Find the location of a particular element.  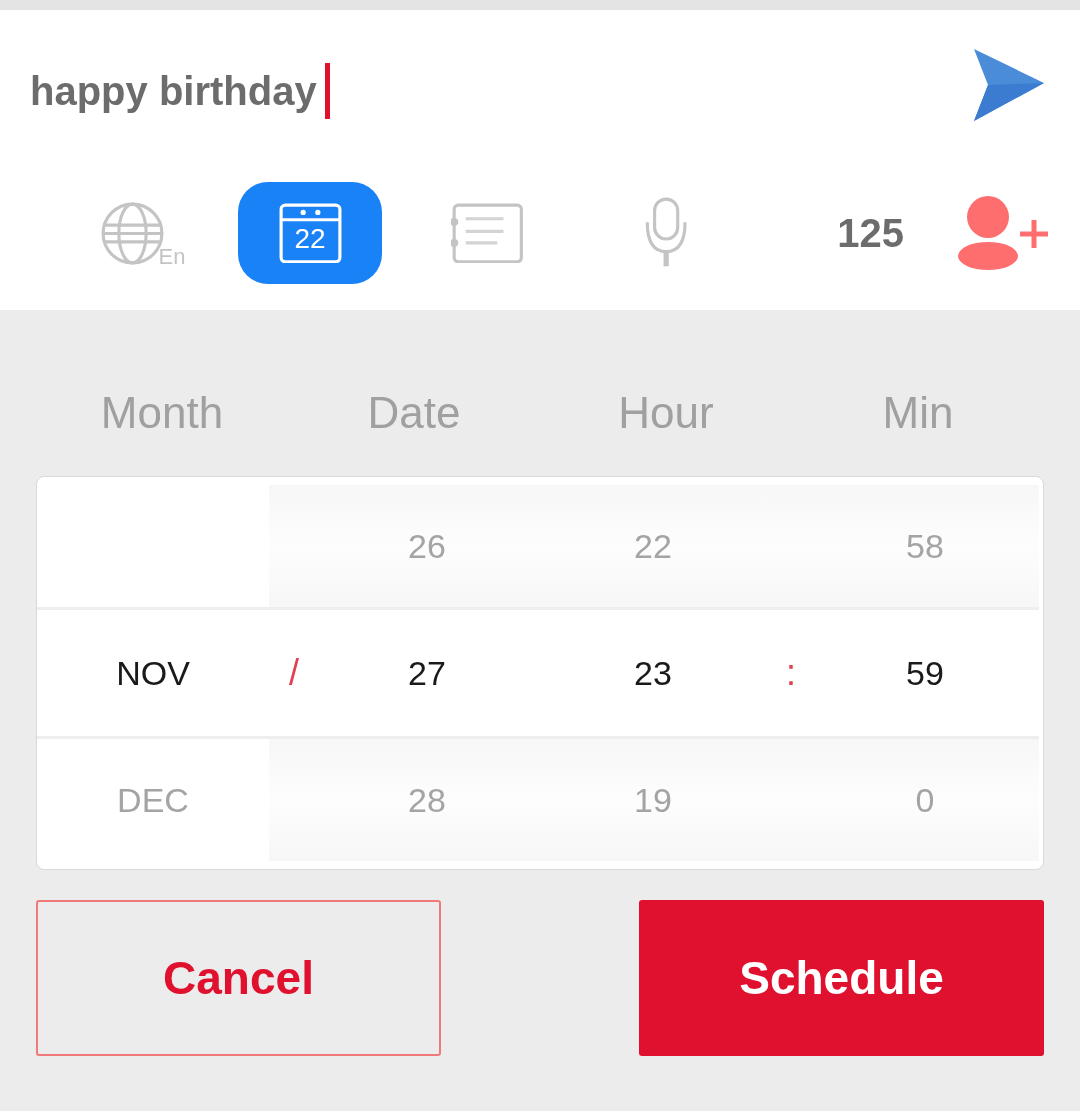

column-header: Date is located at coordinates (414, 413).